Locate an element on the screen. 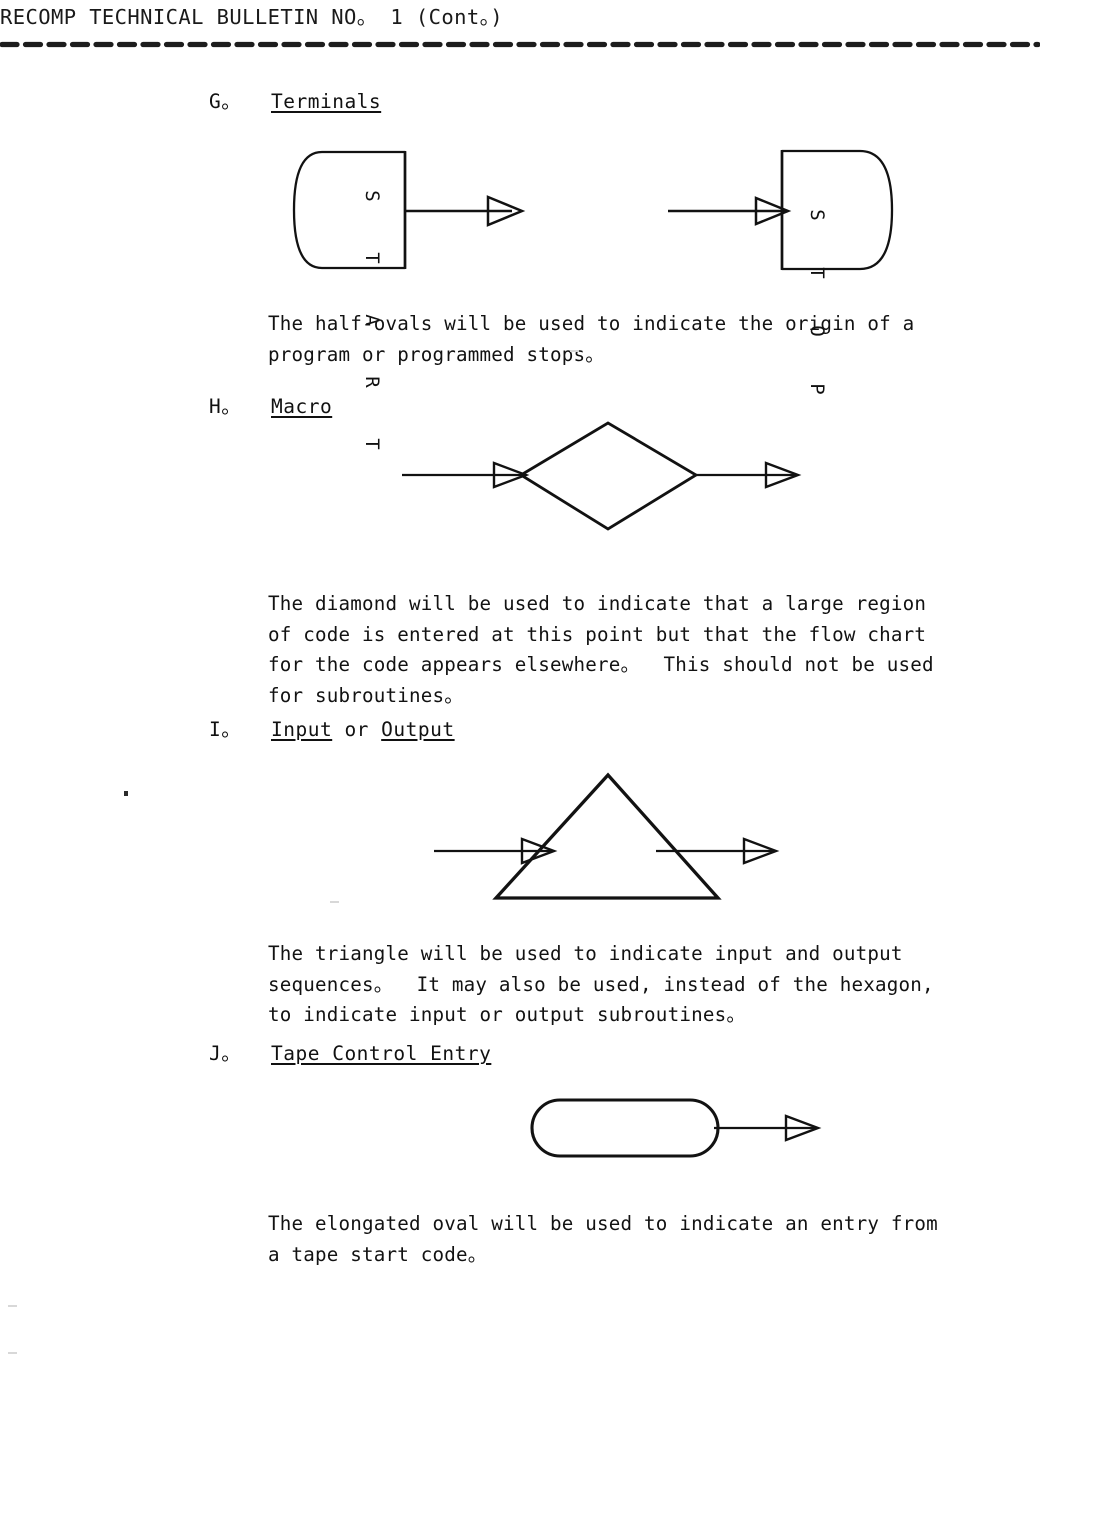  section-heading-i: I。 Input or Output is located at coordinates (332, 727).